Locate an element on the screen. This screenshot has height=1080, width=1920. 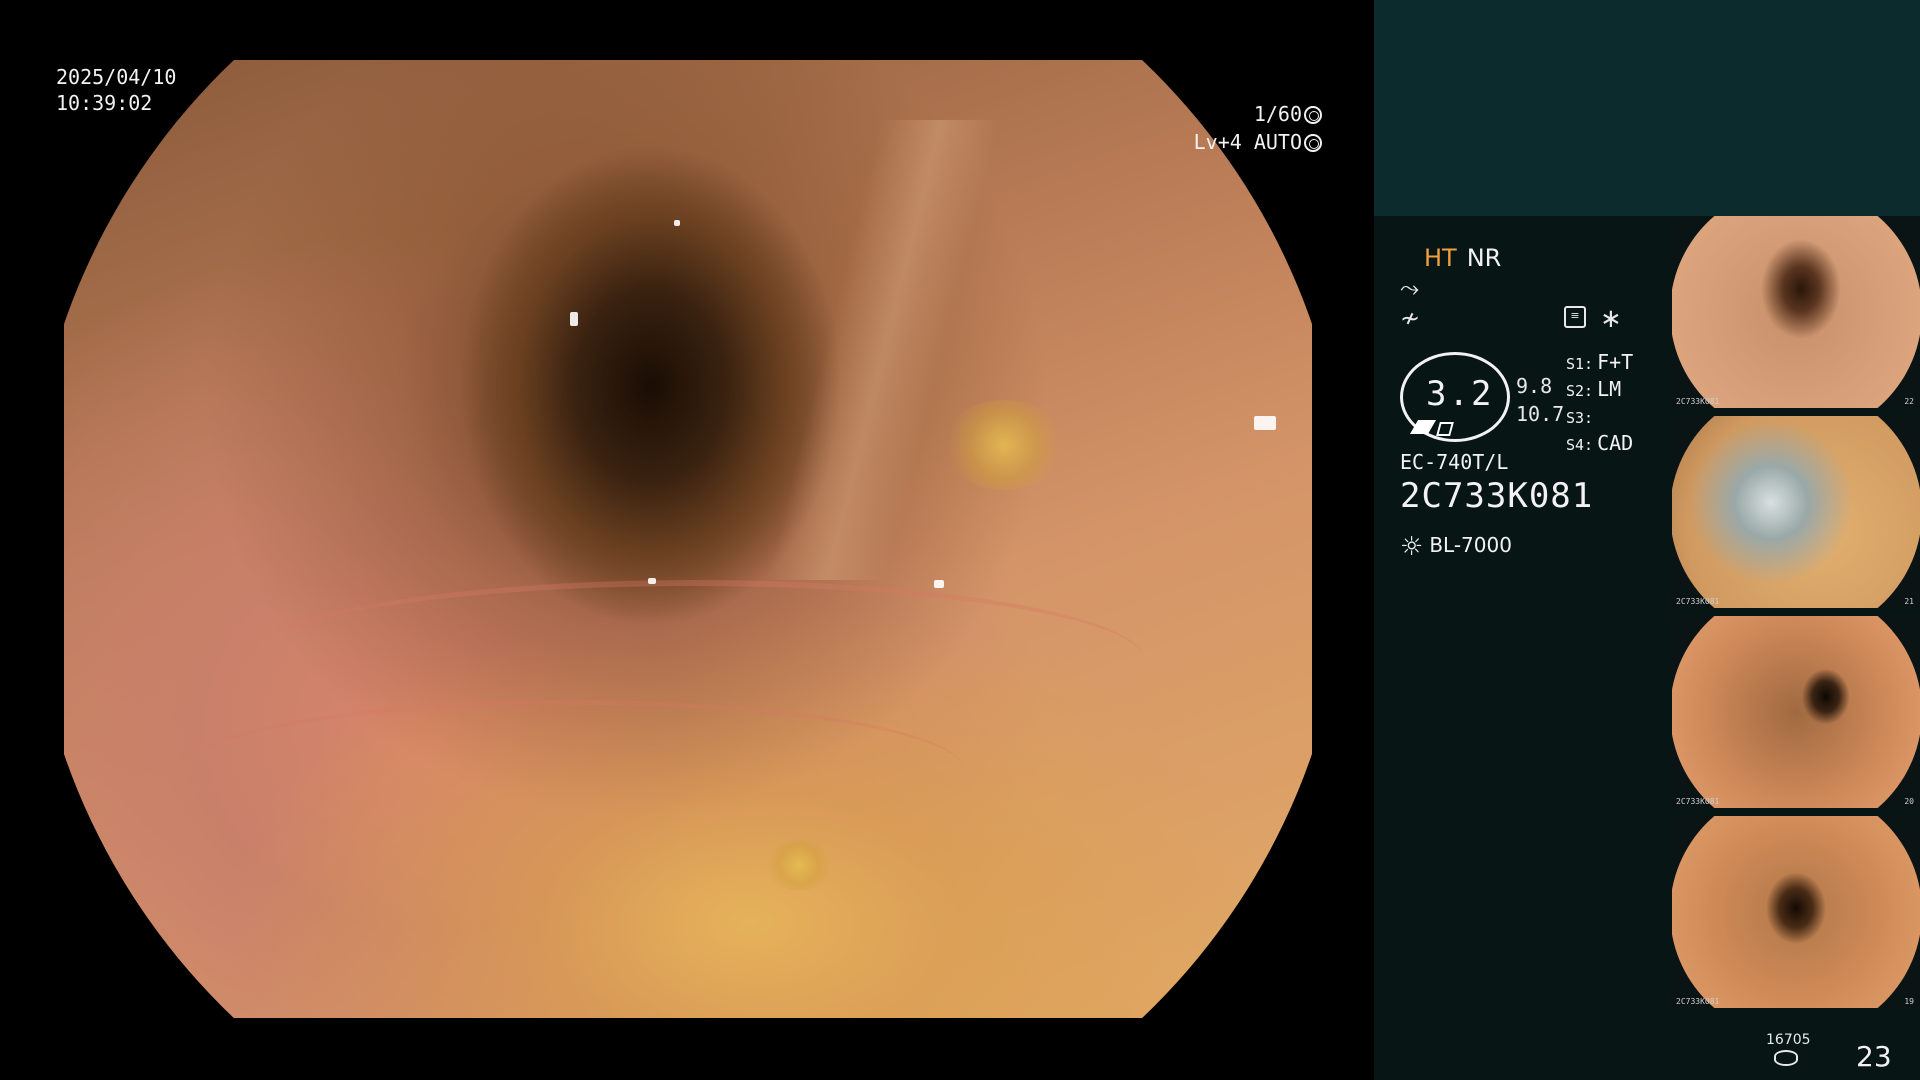
shutter-speed: 1/60 is located at coordinates (1277, 114).